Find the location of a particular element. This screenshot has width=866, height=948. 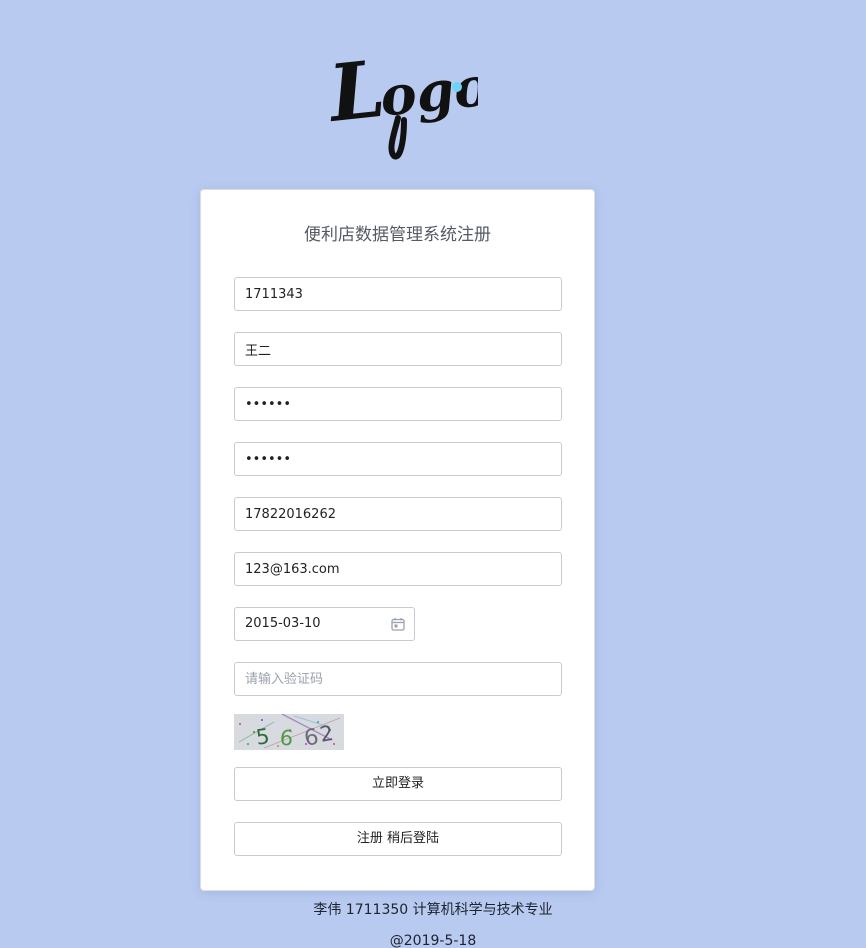

phone-input is located at coordinates (398, 514).